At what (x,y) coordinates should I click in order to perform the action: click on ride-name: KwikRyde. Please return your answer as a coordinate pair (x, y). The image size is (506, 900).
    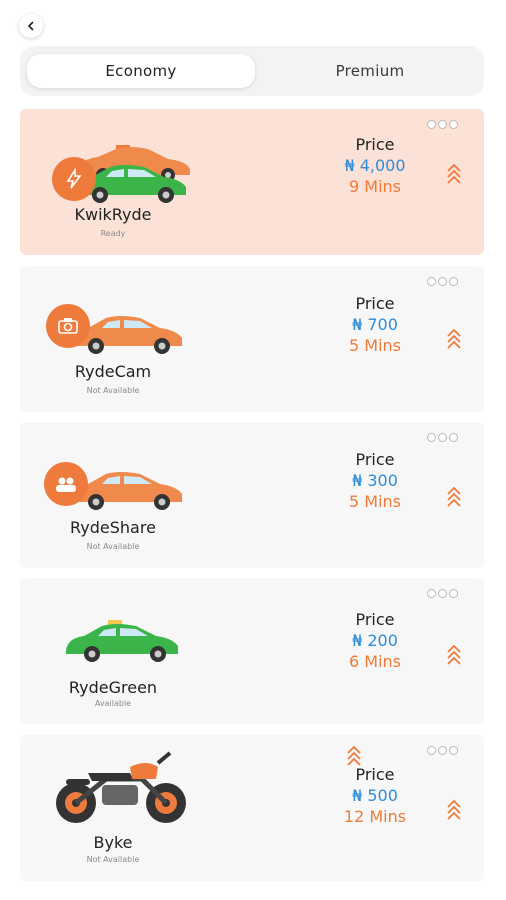
    Looking at the image, I should click on (113, 214).